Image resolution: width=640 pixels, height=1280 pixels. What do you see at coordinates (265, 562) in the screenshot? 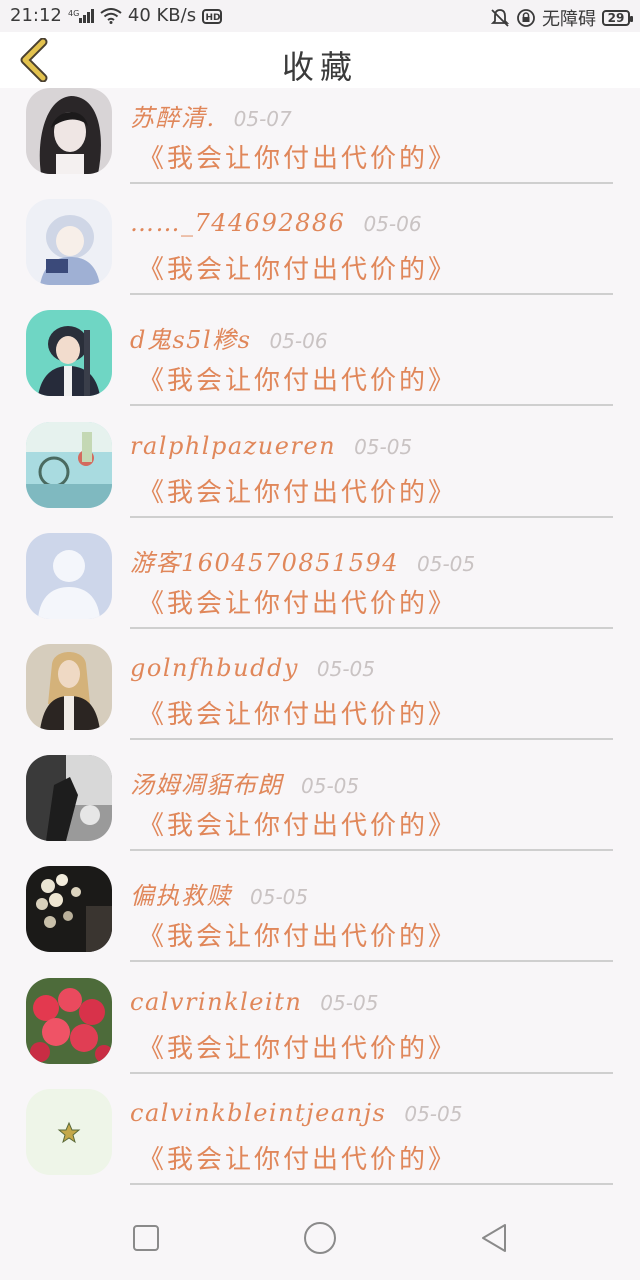
I see `username: 游客1604570851594` at bounding box center [265, 562].